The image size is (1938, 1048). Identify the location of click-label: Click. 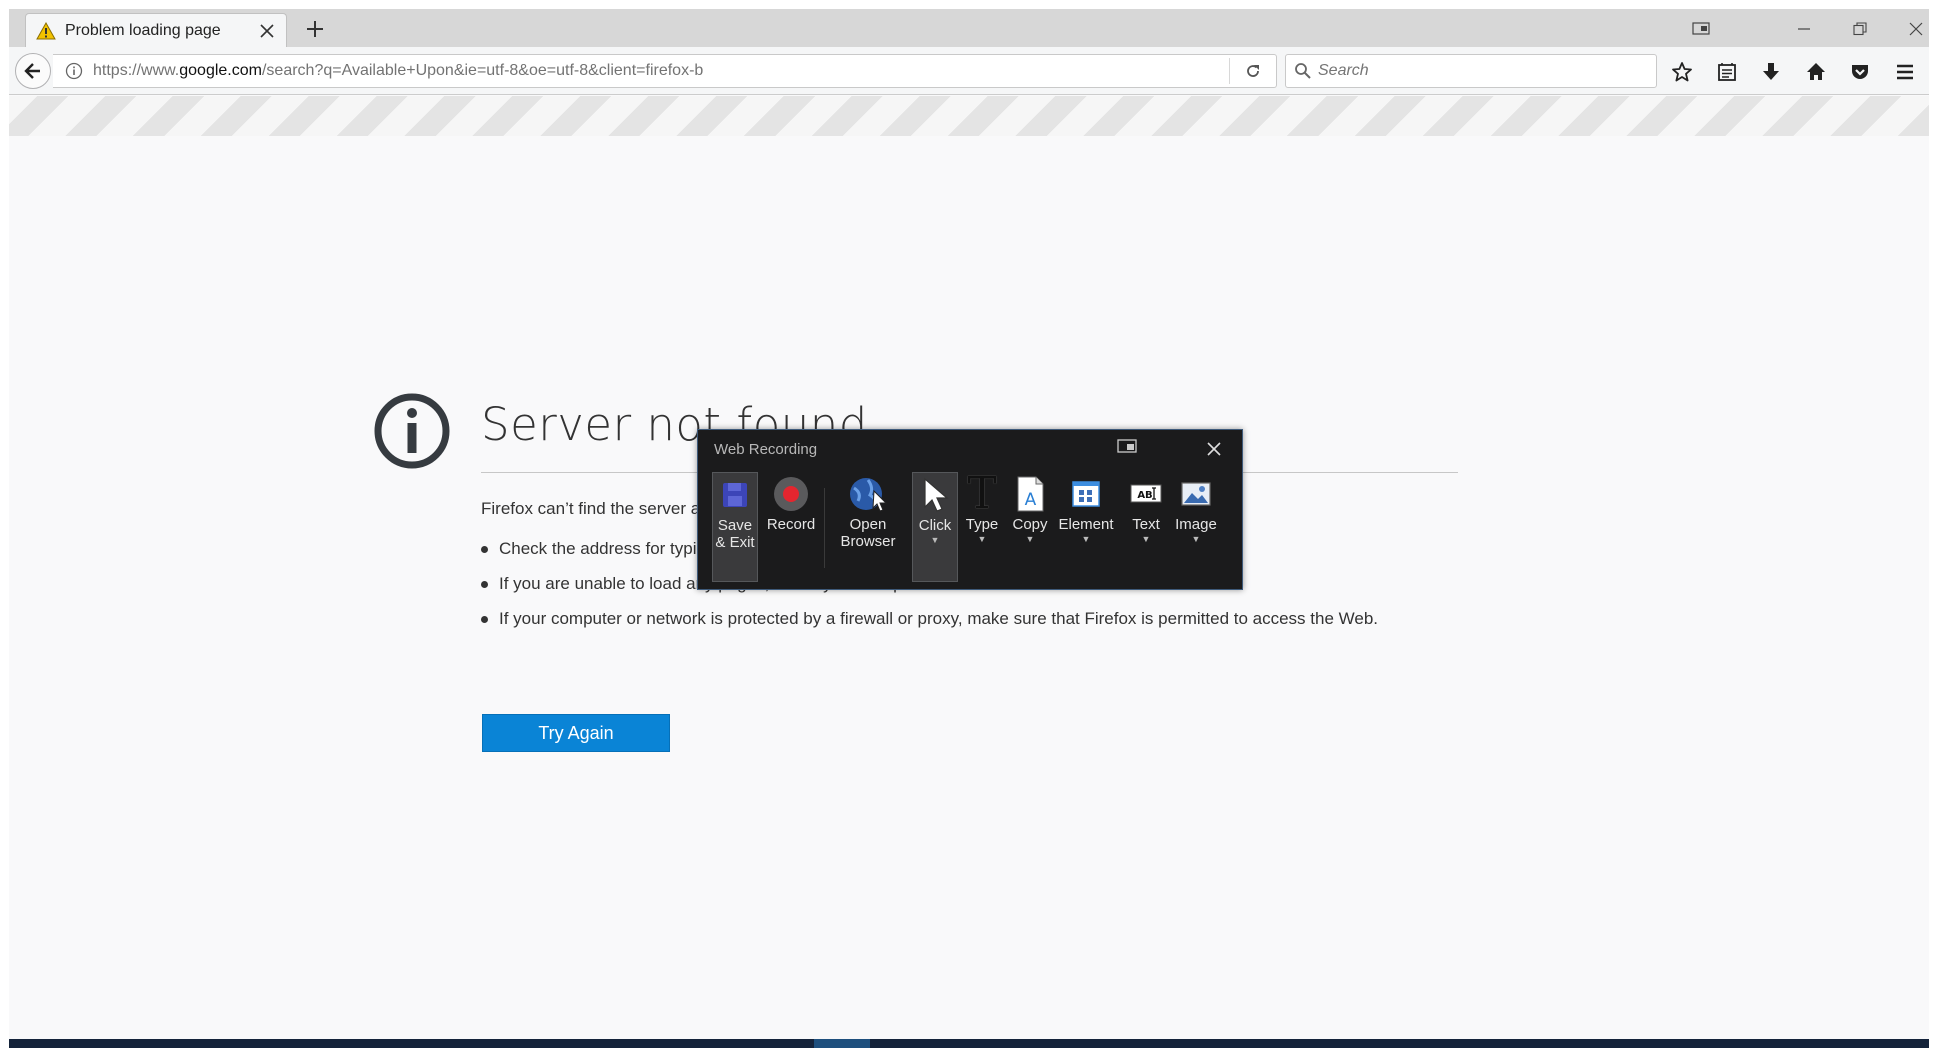
(935, 525).